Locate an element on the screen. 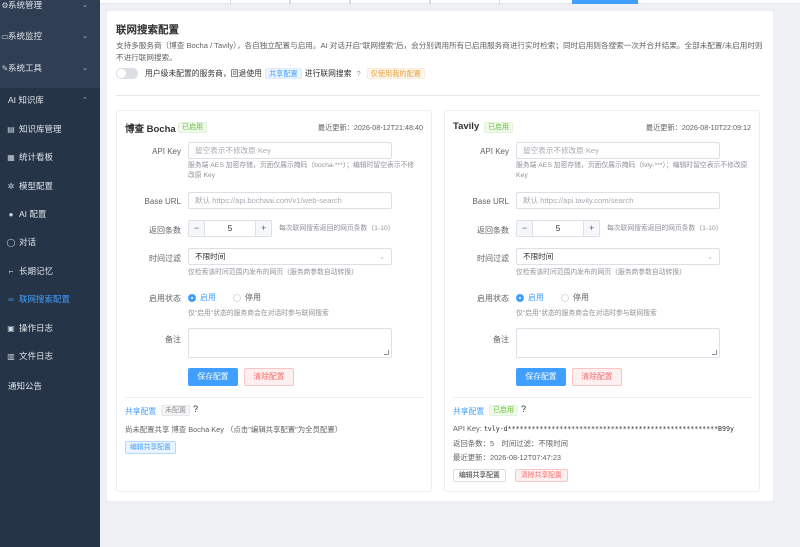 The width and height of the screenshot is (800, 547). clear-shared-config-button: 清除共享配置 is located at coordinates (541, 475).